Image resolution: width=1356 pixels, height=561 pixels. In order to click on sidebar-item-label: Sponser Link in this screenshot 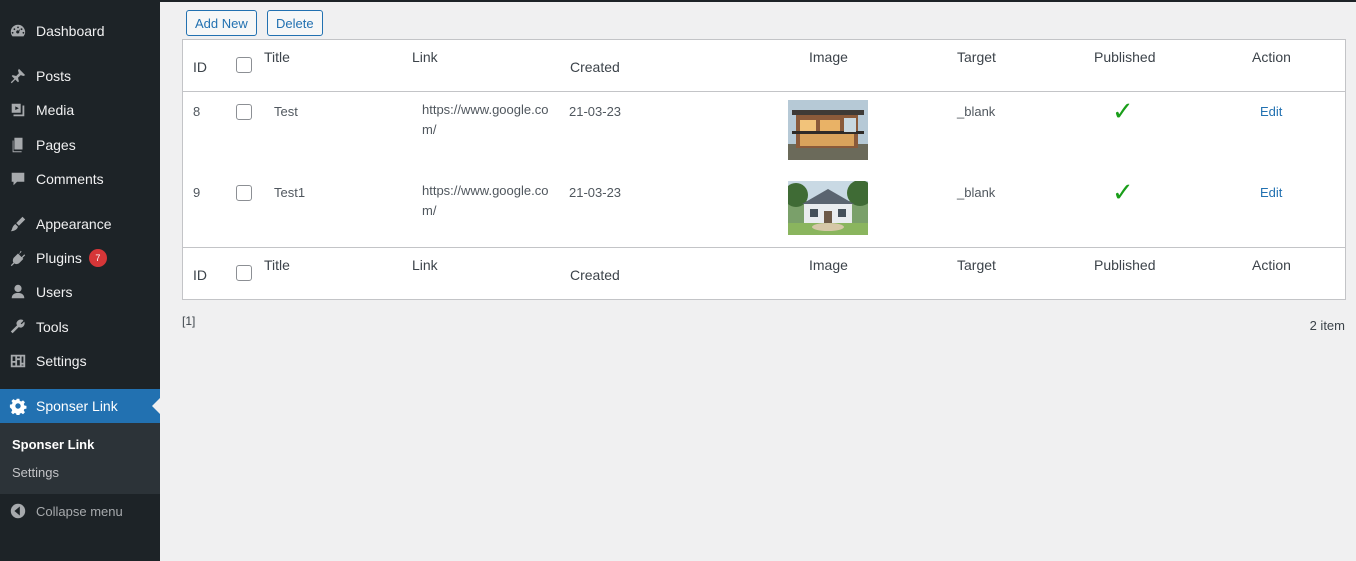, I will do `click(77, 406)`.